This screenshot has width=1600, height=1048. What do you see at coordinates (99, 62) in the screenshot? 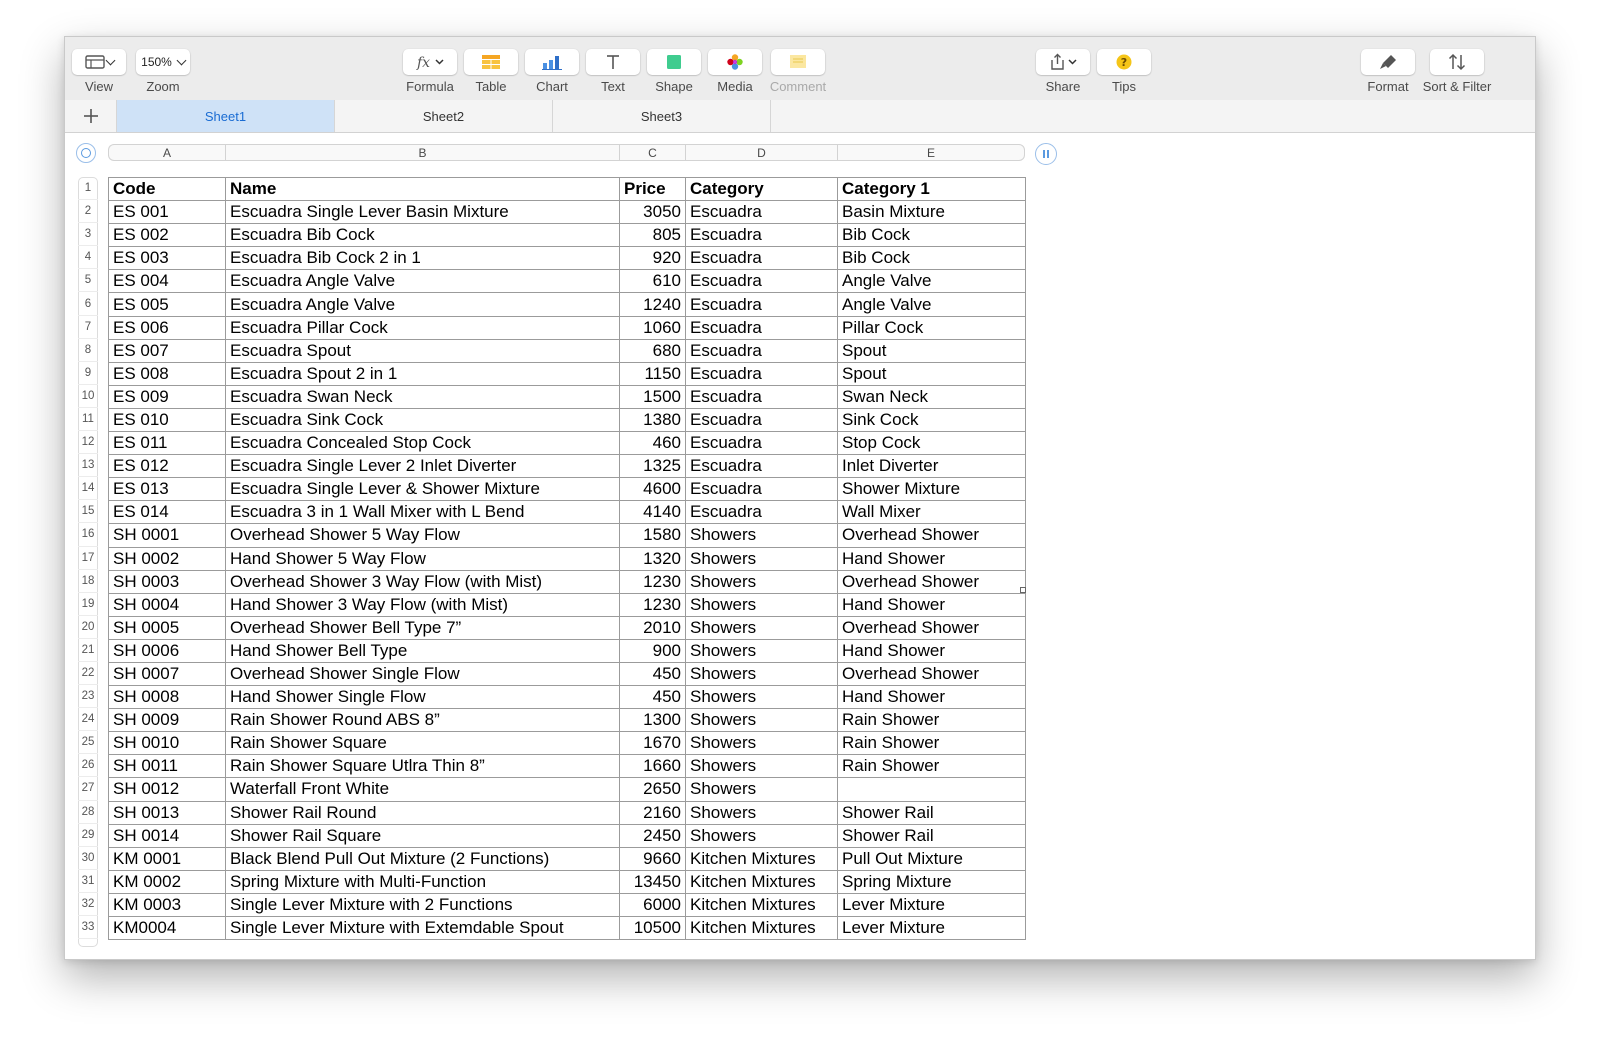
I see `view-button` at bounding box center [99, 62].